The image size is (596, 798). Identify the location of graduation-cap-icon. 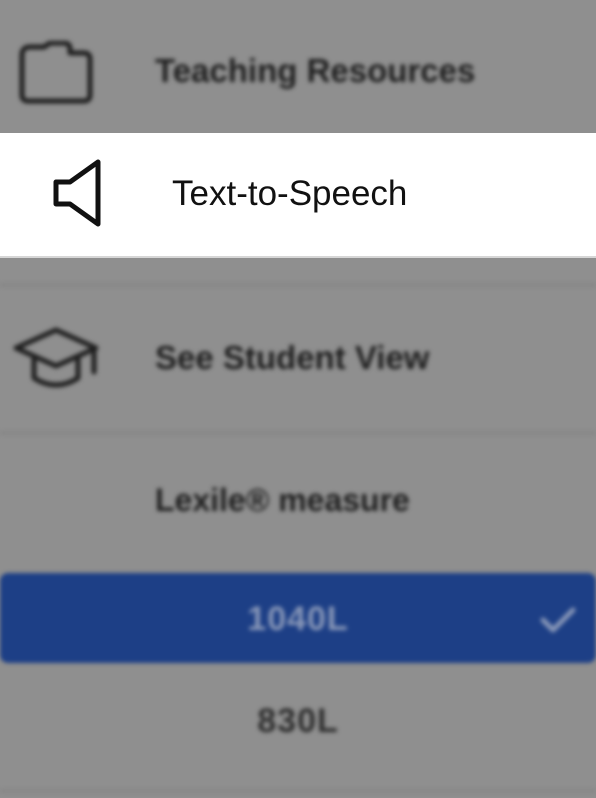
(56, 363).